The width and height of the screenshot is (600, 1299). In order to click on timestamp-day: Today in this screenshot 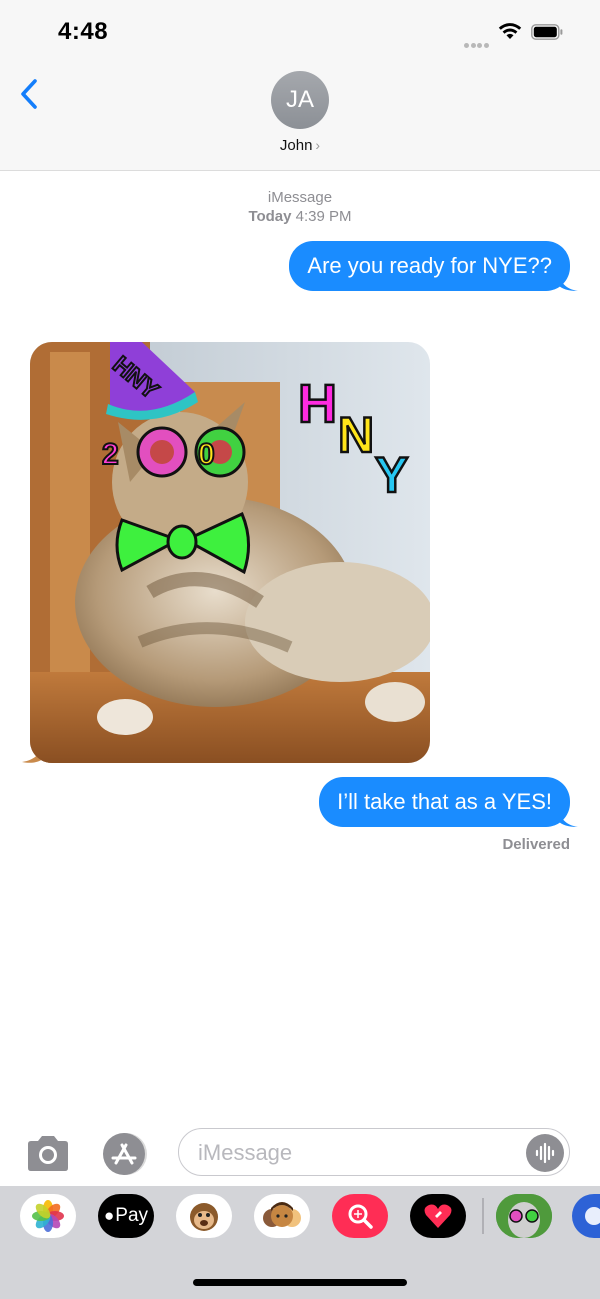, I will do `click(270, 216)`.